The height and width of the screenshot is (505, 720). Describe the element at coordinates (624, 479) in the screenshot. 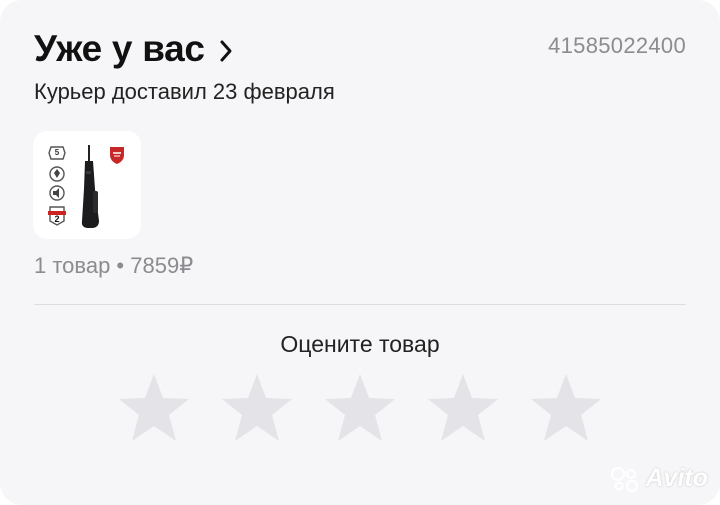

I see `avito-logo-icon` at that location.